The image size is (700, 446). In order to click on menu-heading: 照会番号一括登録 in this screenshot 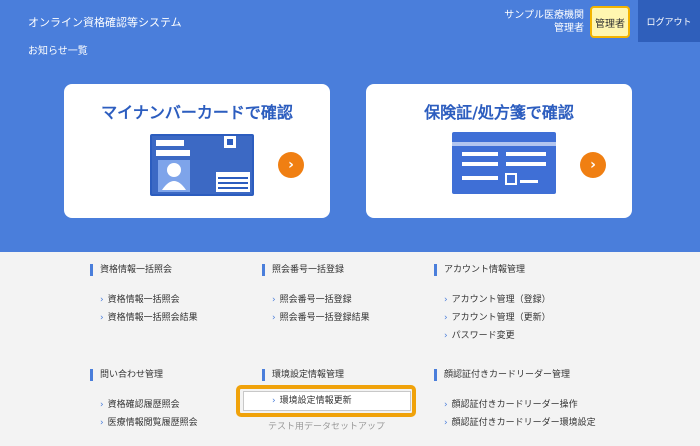, I will do `click(342, 270)`.